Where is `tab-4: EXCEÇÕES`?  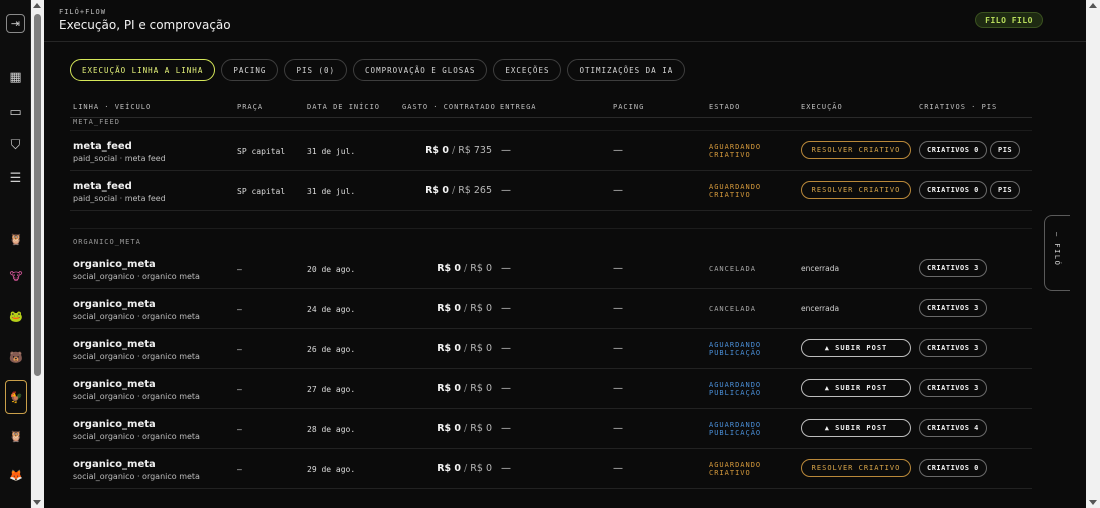
tab-4: EXCEÇÕES is located at coordinates (527, 70).